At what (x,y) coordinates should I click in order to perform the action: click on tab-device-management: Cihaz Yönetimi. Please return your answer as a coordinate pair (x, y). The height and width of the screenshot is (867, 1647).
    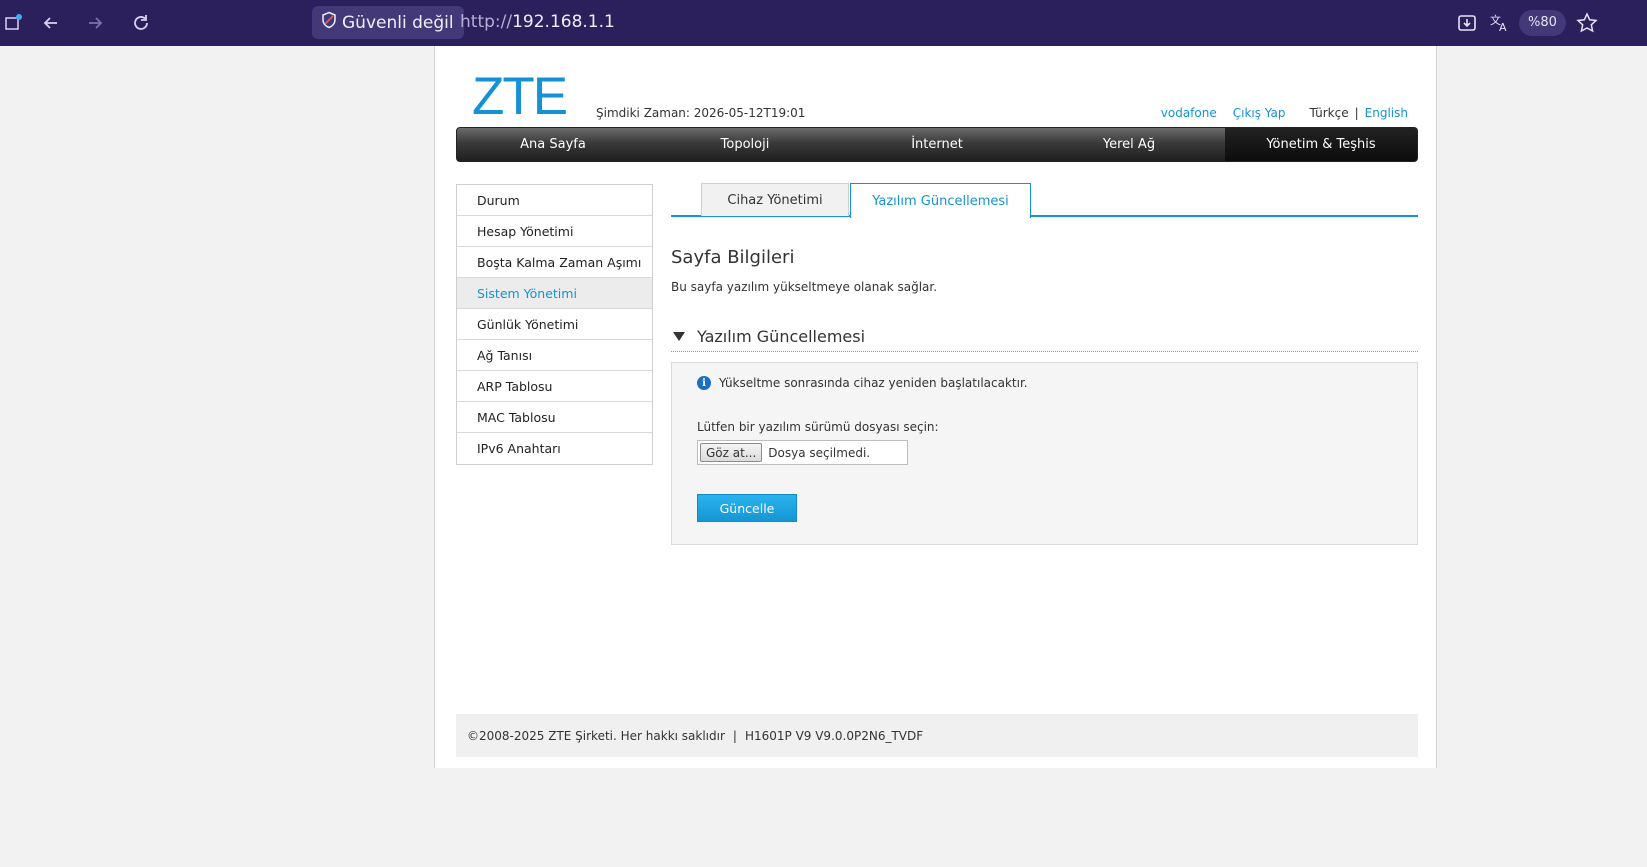
    Looking at the image, I should click on (775, 199).